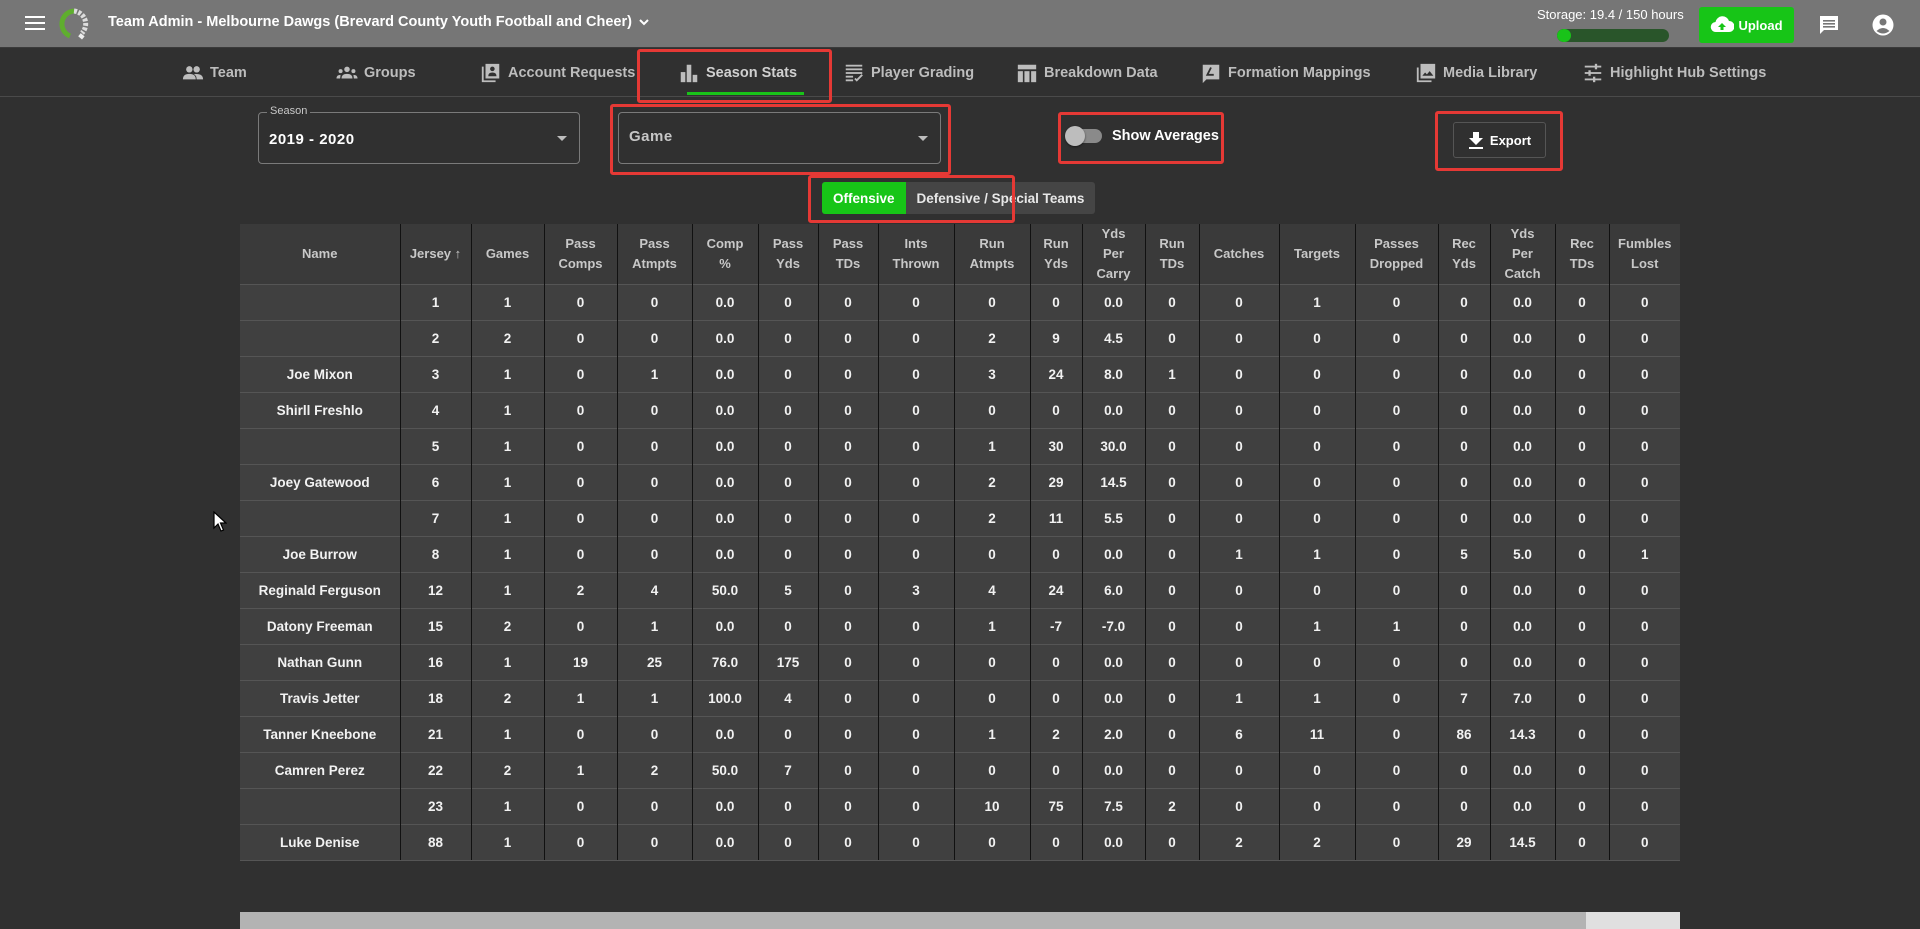  What do you see at coordinates (1523, 254) in the screenshot?
I see `column-header: Yds Per Catch` at bounding box center [1523, 254].